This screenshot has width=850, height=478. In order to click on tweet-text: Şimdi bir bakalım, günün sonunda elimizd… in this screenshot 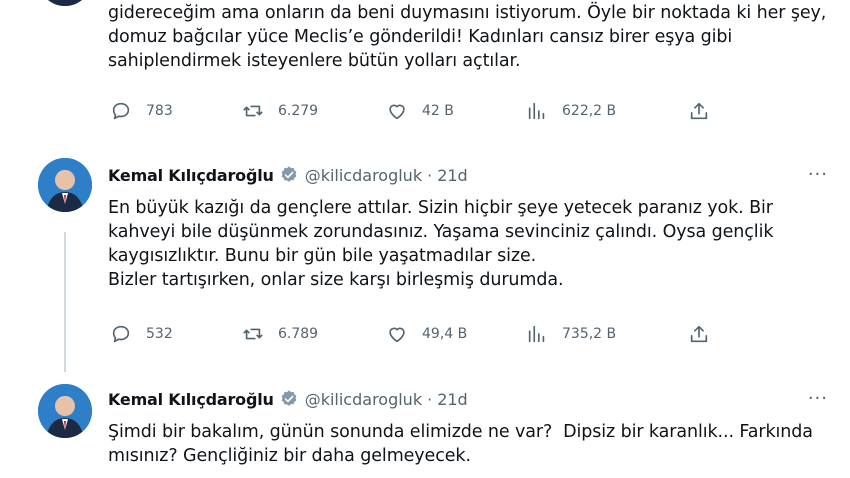, I will do `click(463, 444)`.